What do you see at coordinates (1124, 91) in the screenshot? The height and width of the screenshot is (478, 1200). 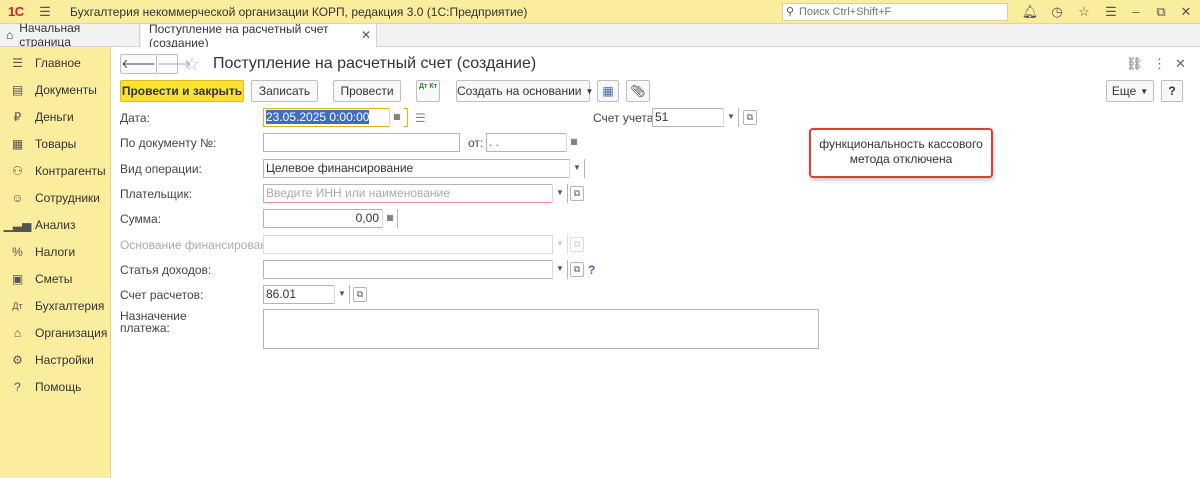 I see `more-label: Еще` at bounding box center [1124, 91].